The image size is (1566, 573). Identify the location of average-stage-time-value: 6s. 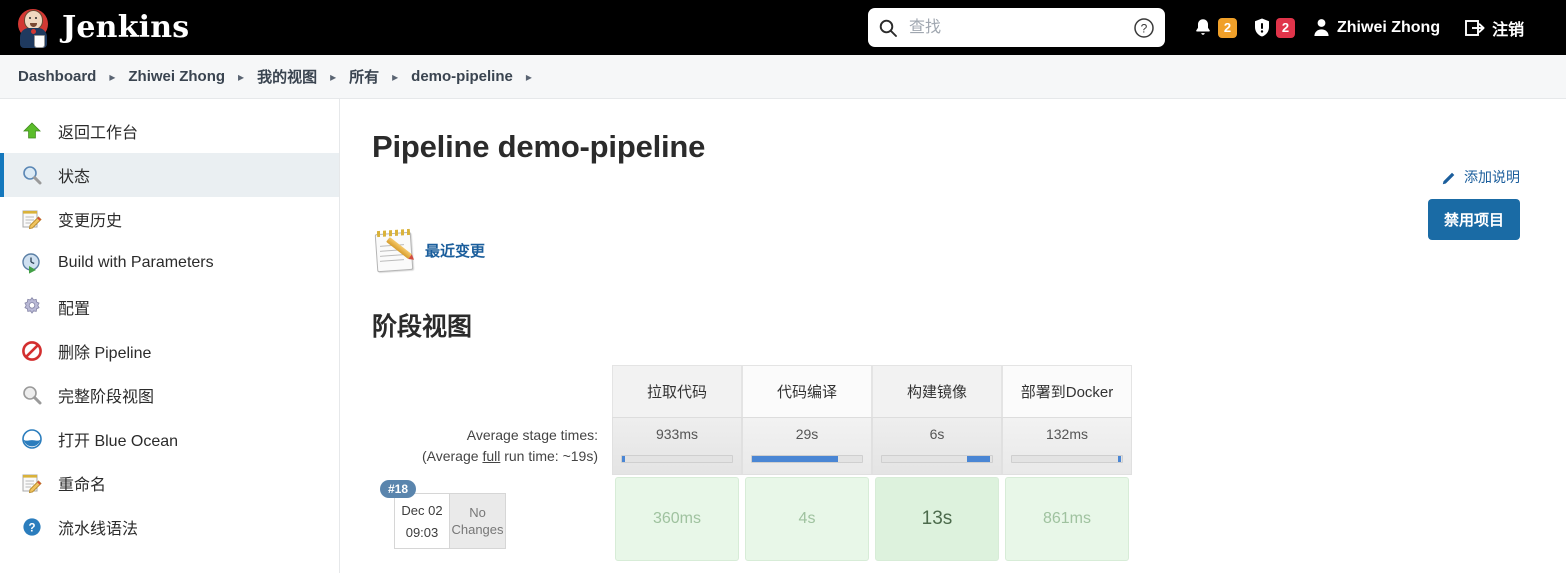
(937, 434).